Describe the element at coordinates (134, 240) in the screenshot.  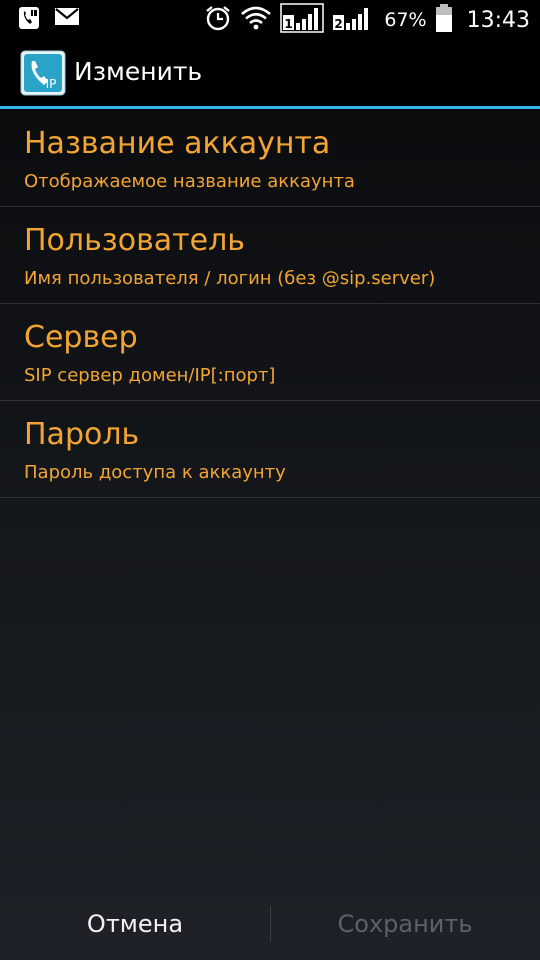
I see `pref-title: Пользователь` at that location.